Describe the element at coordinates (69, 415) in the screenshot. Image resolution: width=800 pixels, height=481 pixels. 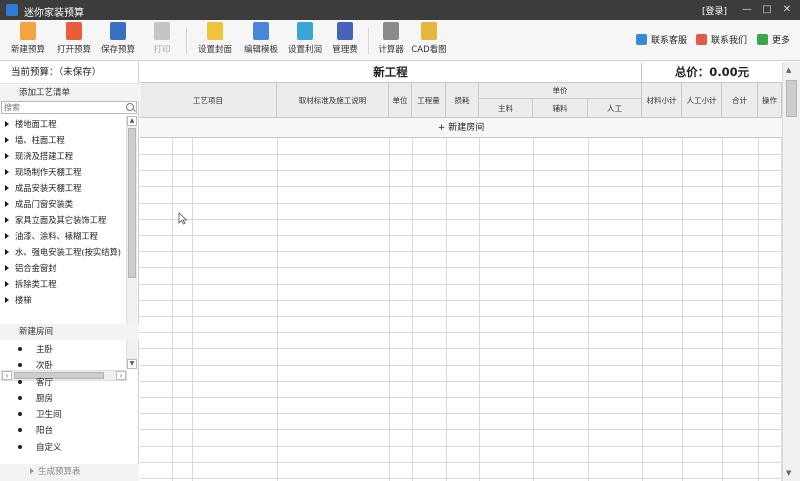
I see `room-item: 卫生间` at that location.